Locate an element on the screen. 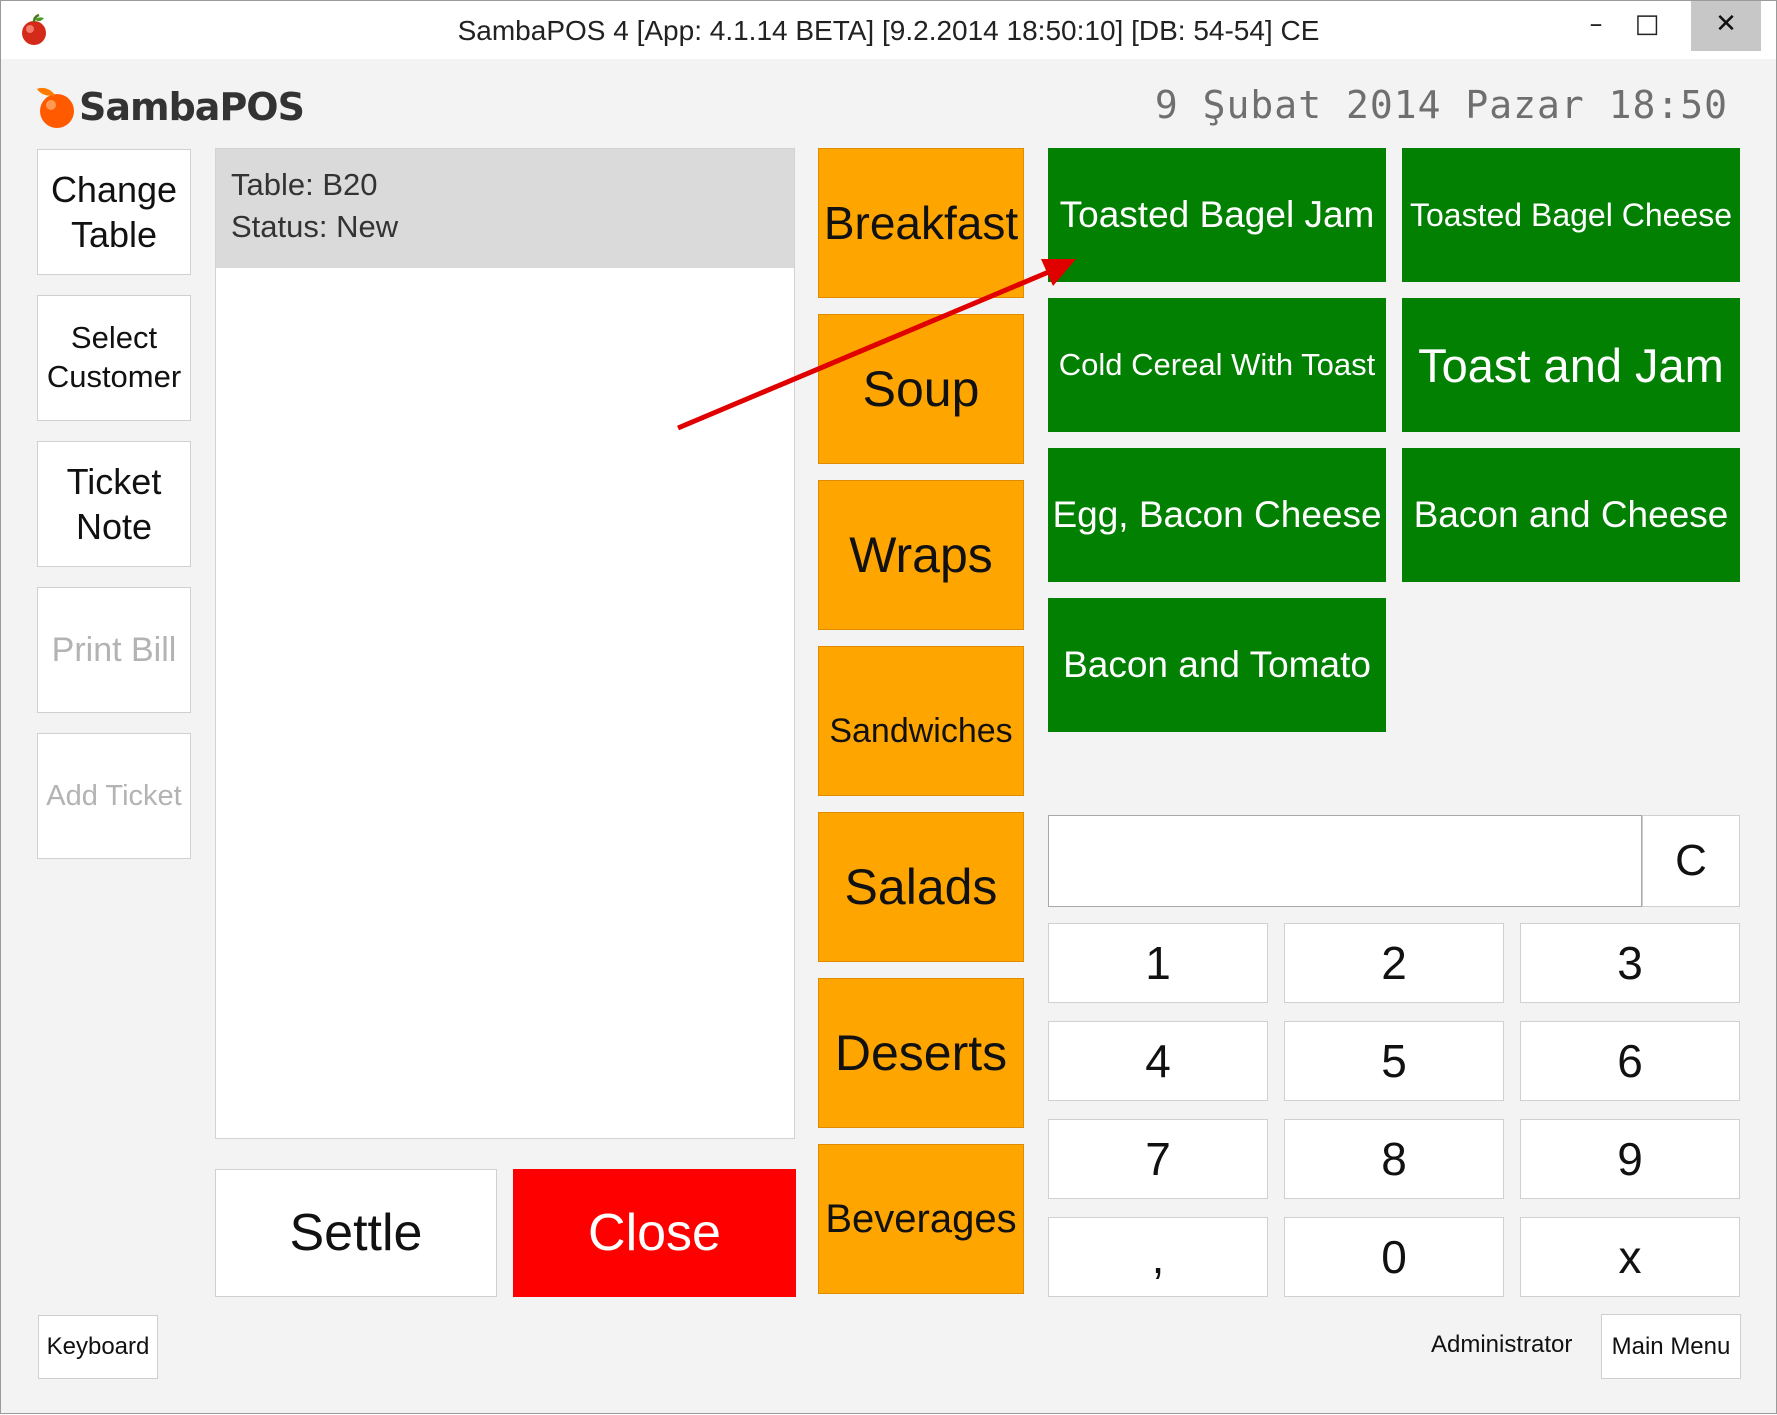 Image resolution: width=1777 pixels, height=1415 pixels. ticket-note-button: Ticket Note is located at coordinates (114, 504).